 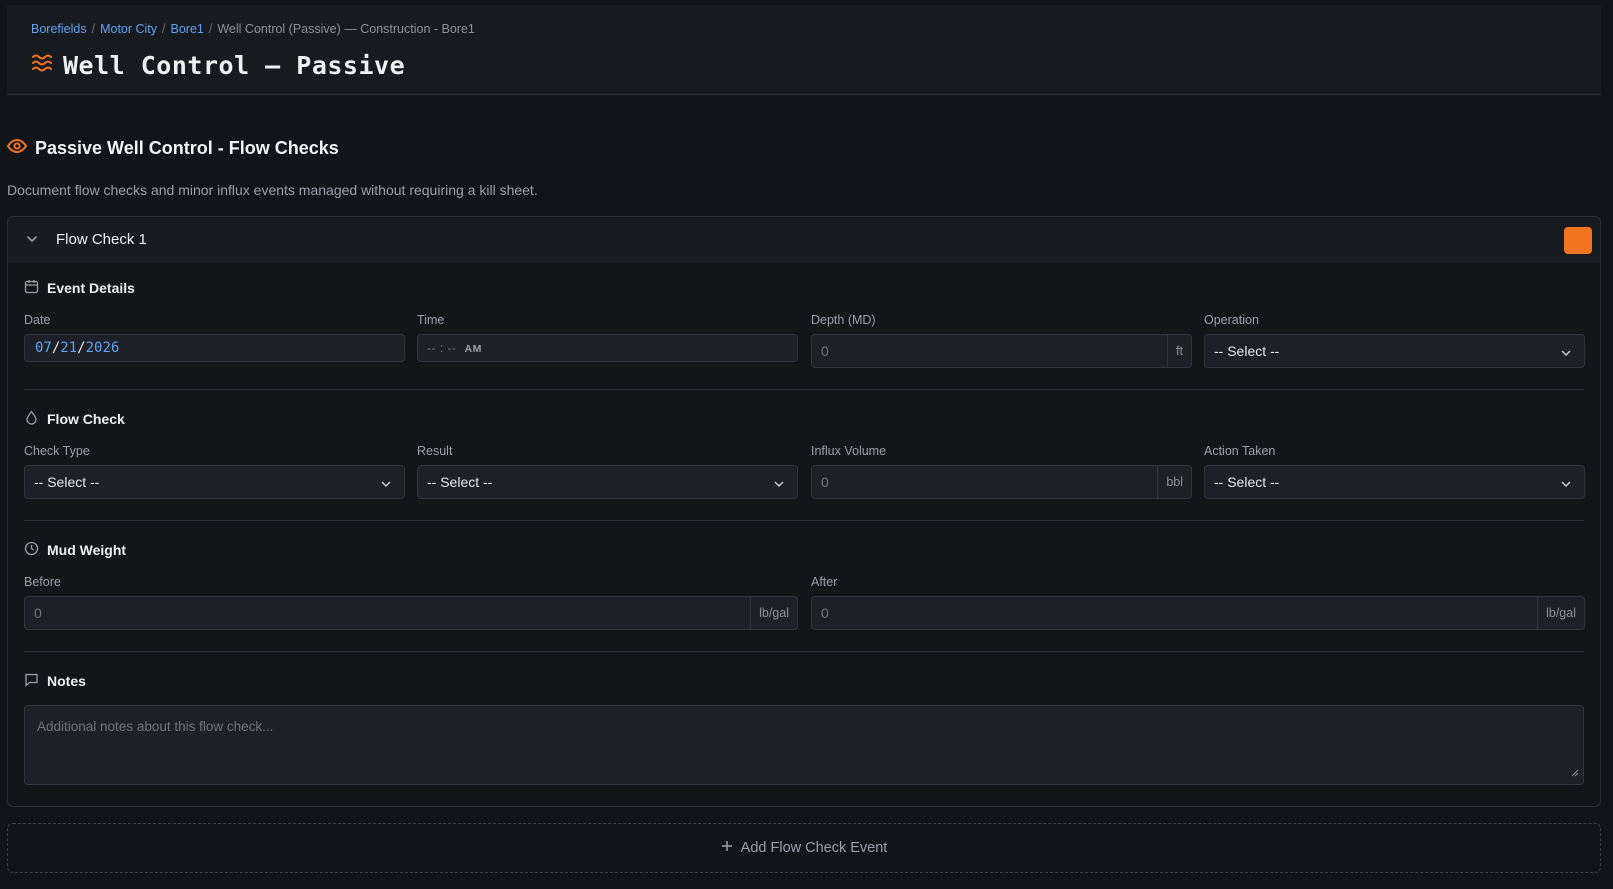 I want to click on after-label: After, so click(x=824, y=582).